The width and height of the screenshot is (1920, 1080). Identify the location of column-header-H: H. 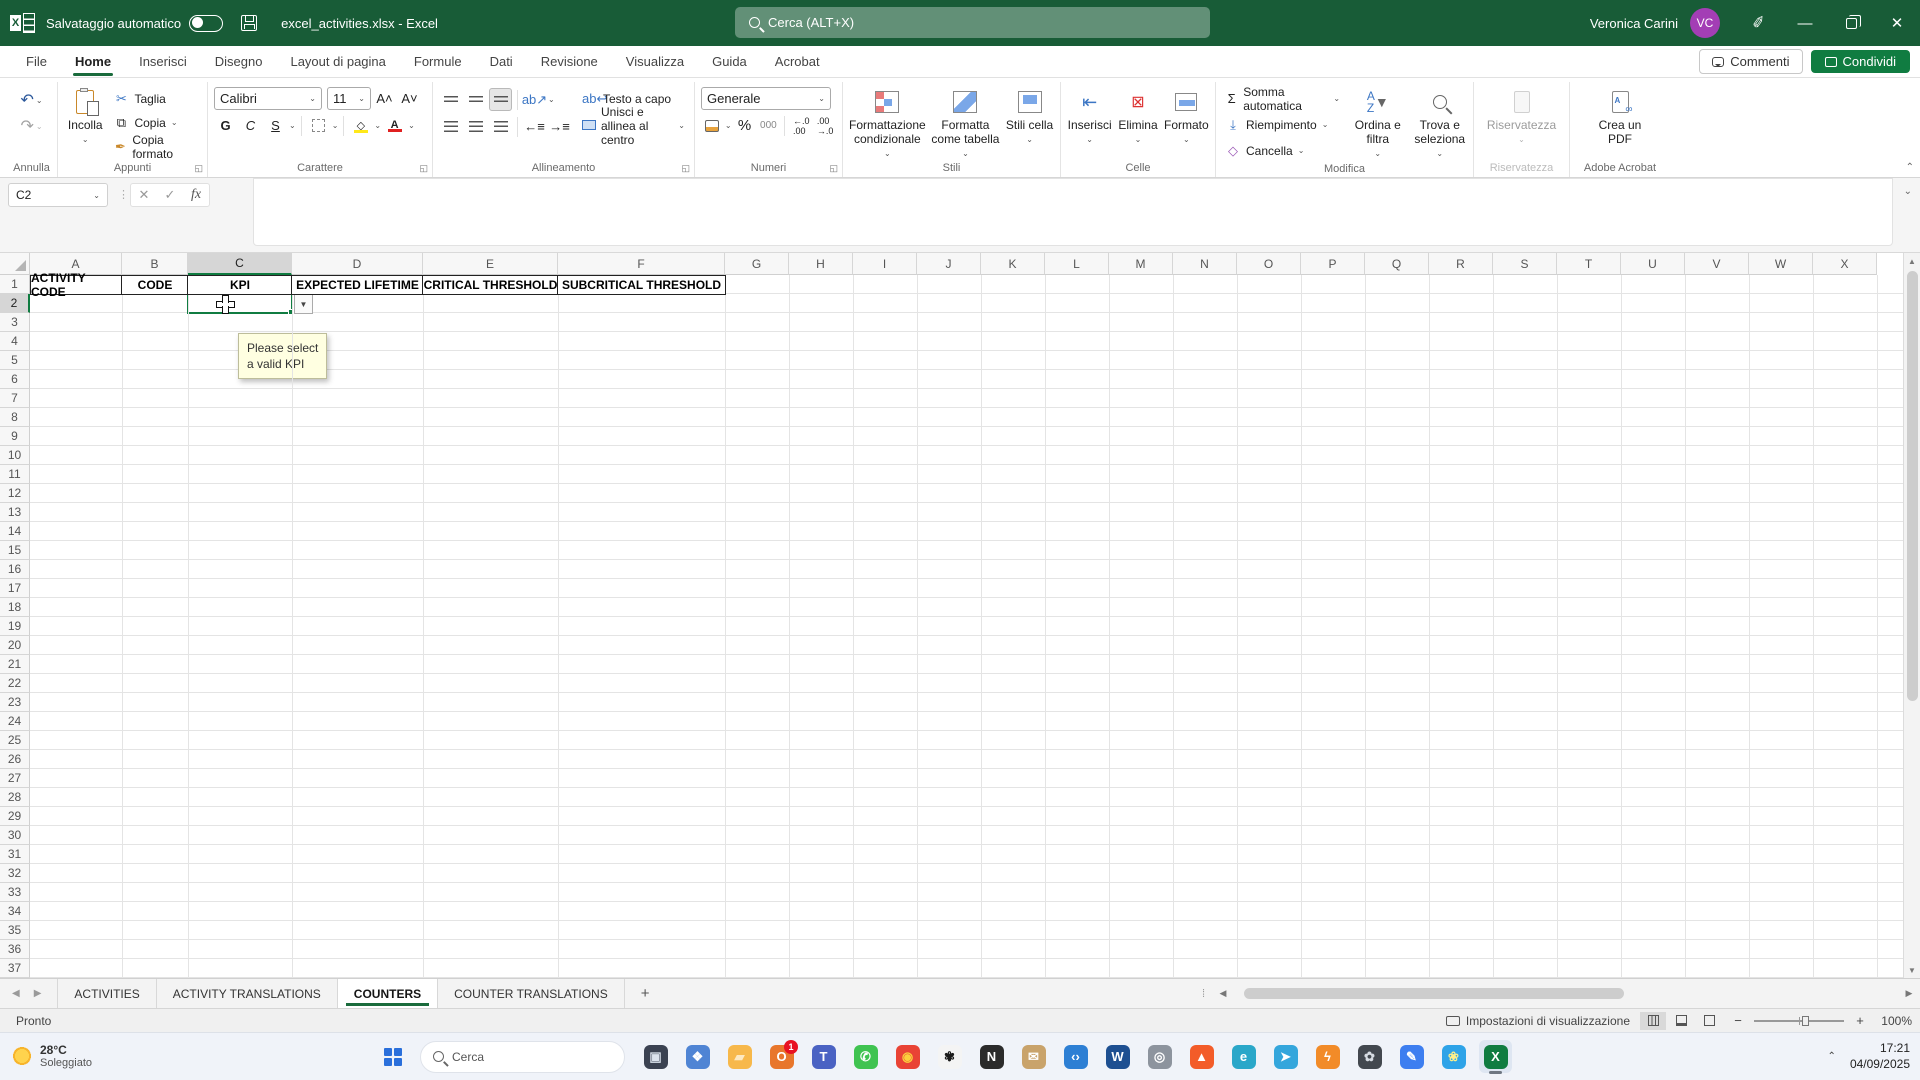
(821, 264).